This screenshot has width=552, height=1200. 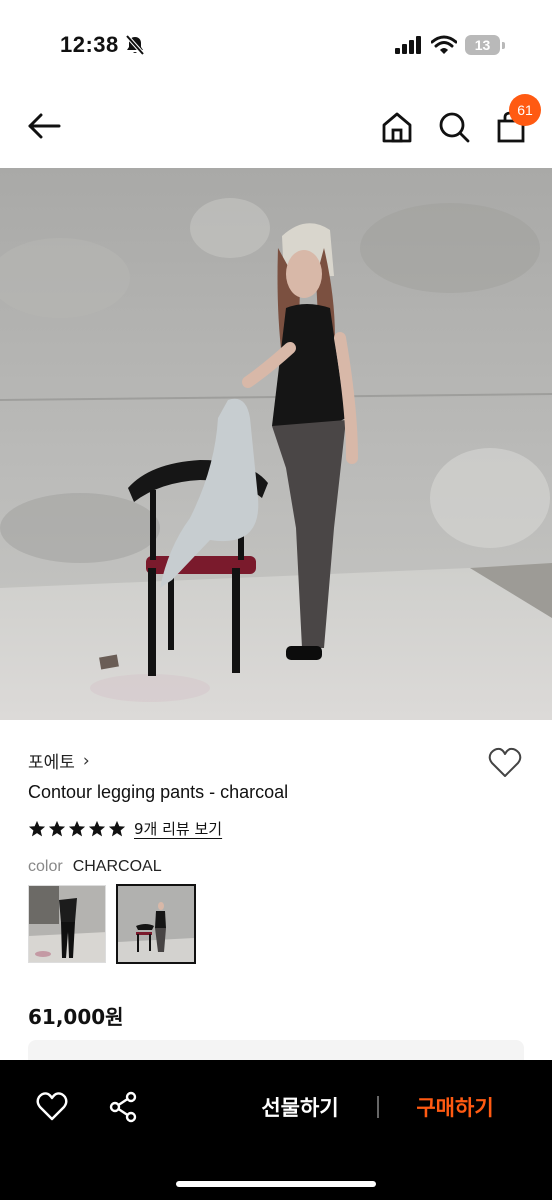 I want to click on product-thumbnail, so click(x=67, y=924).